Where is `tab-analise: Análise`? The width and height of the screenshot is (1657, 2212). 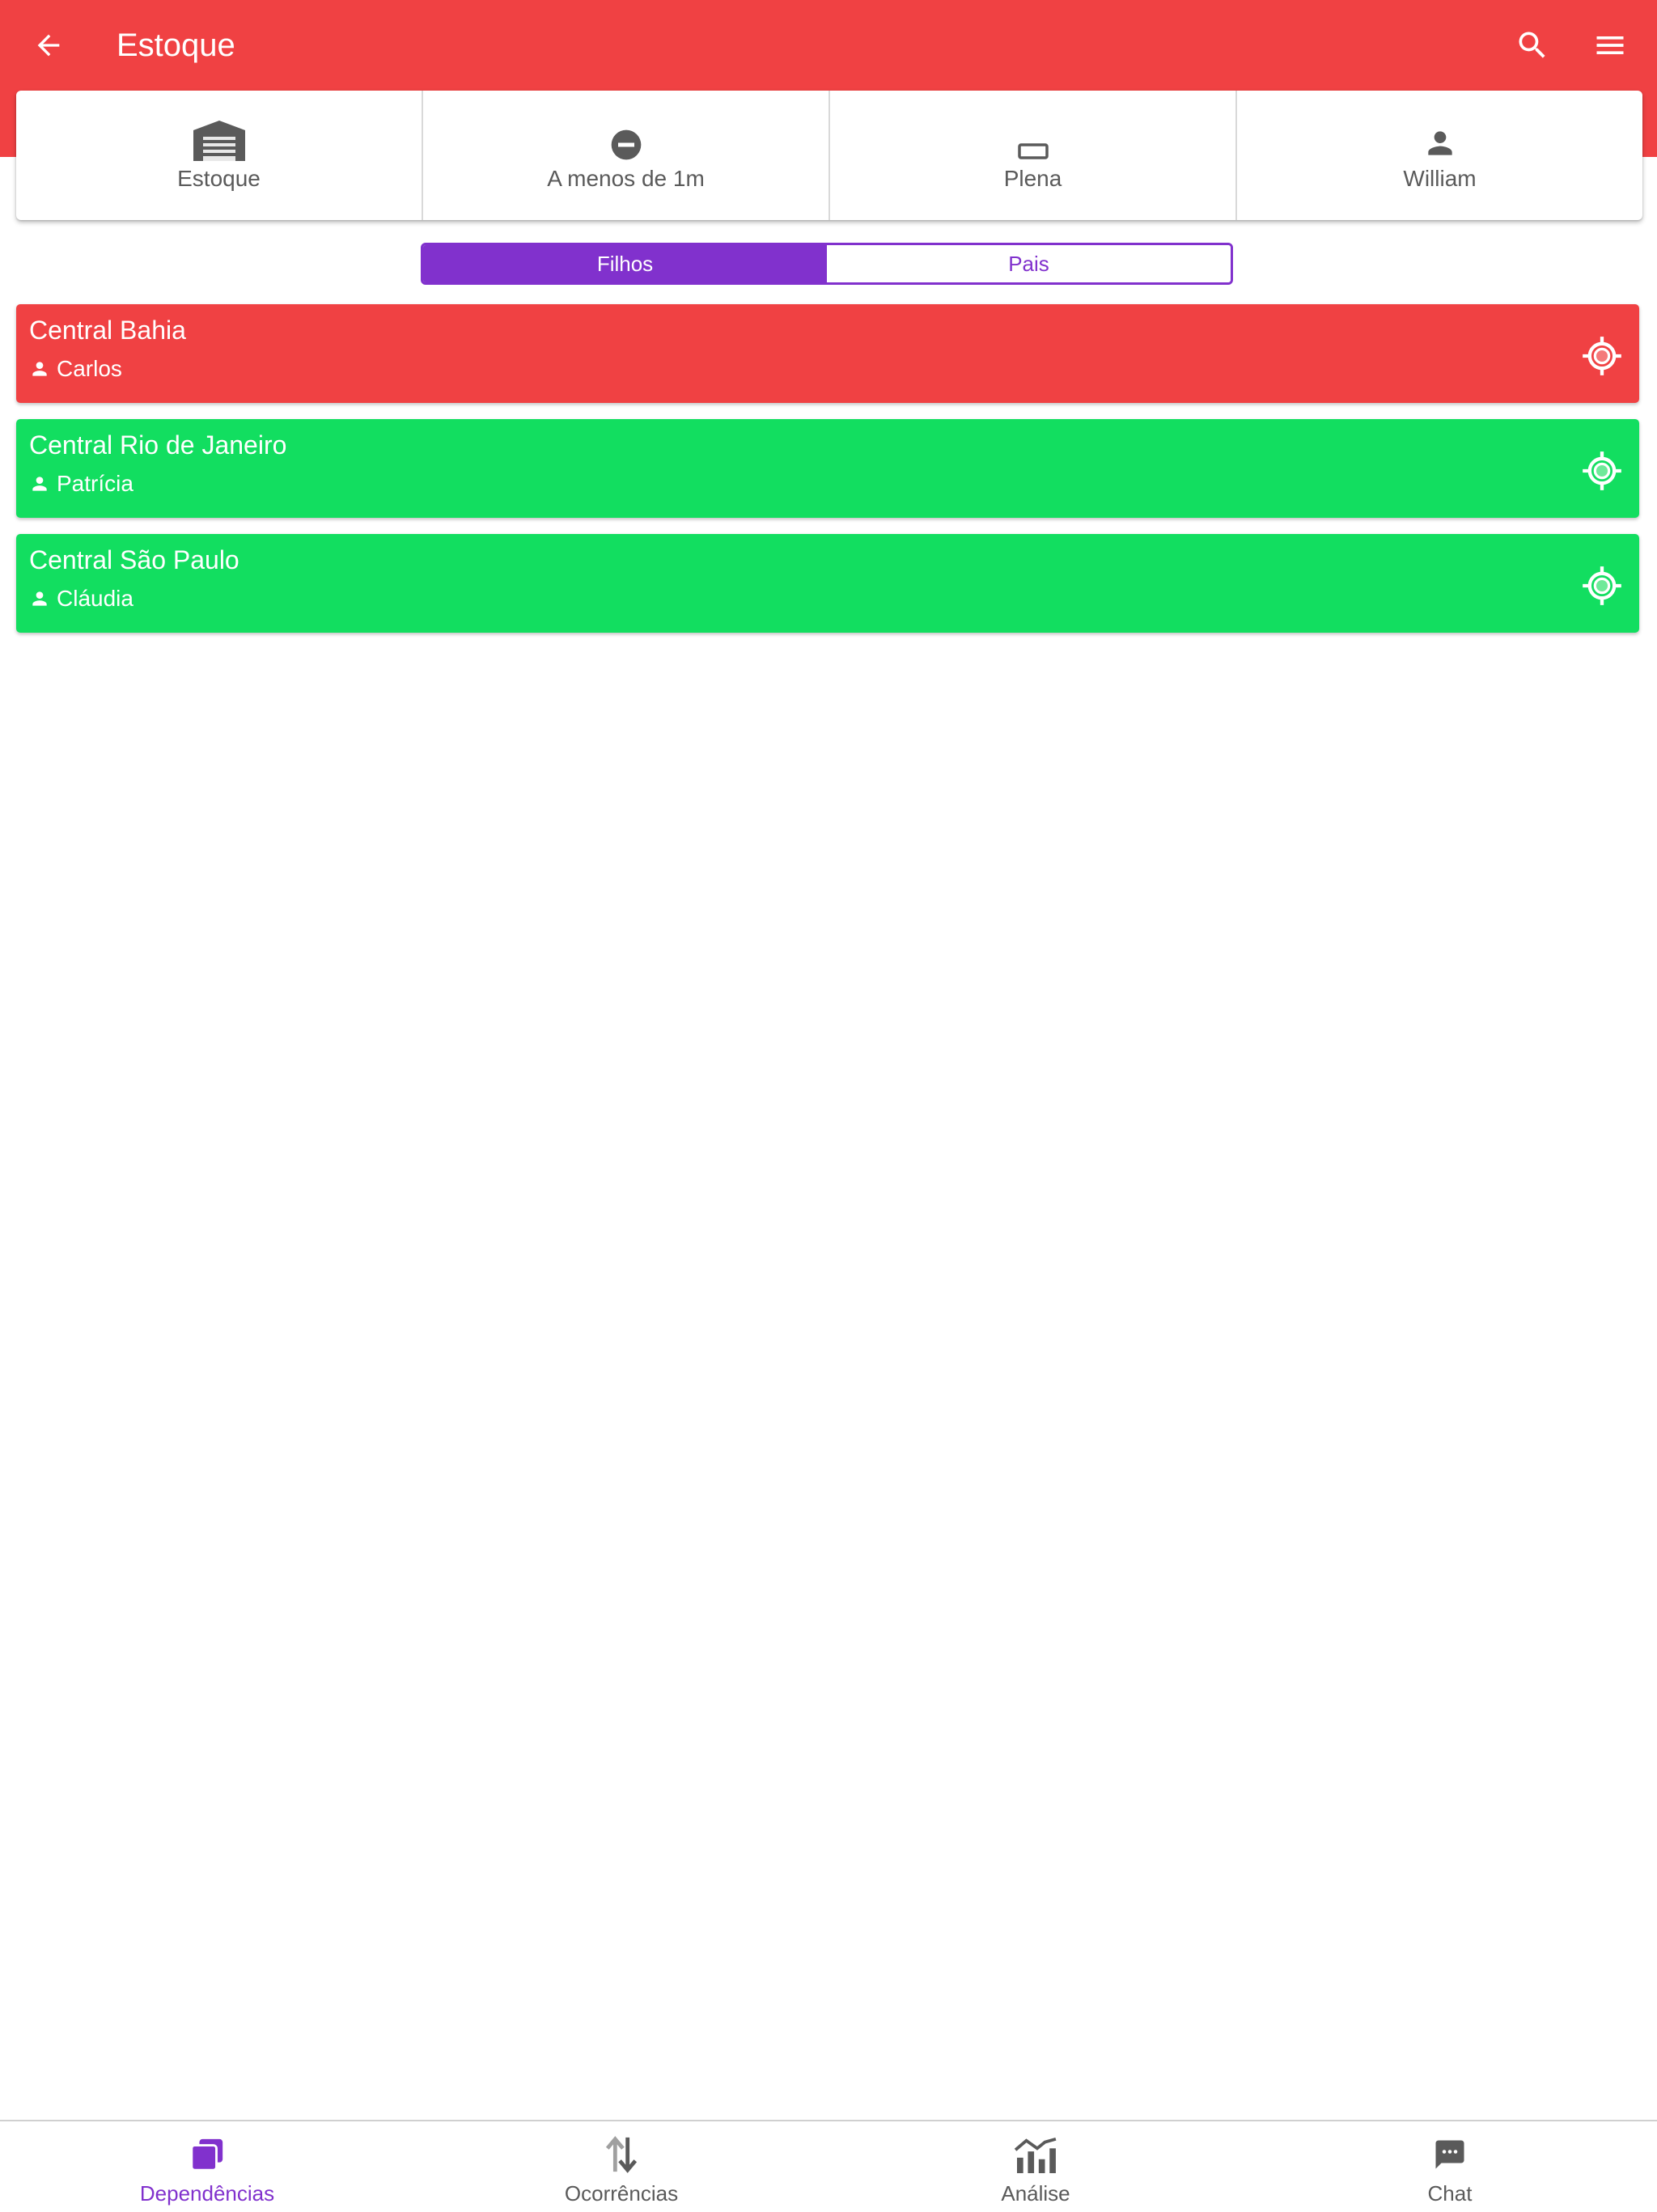 tab-analise: Análise is located at coordinates (1035, 2166).